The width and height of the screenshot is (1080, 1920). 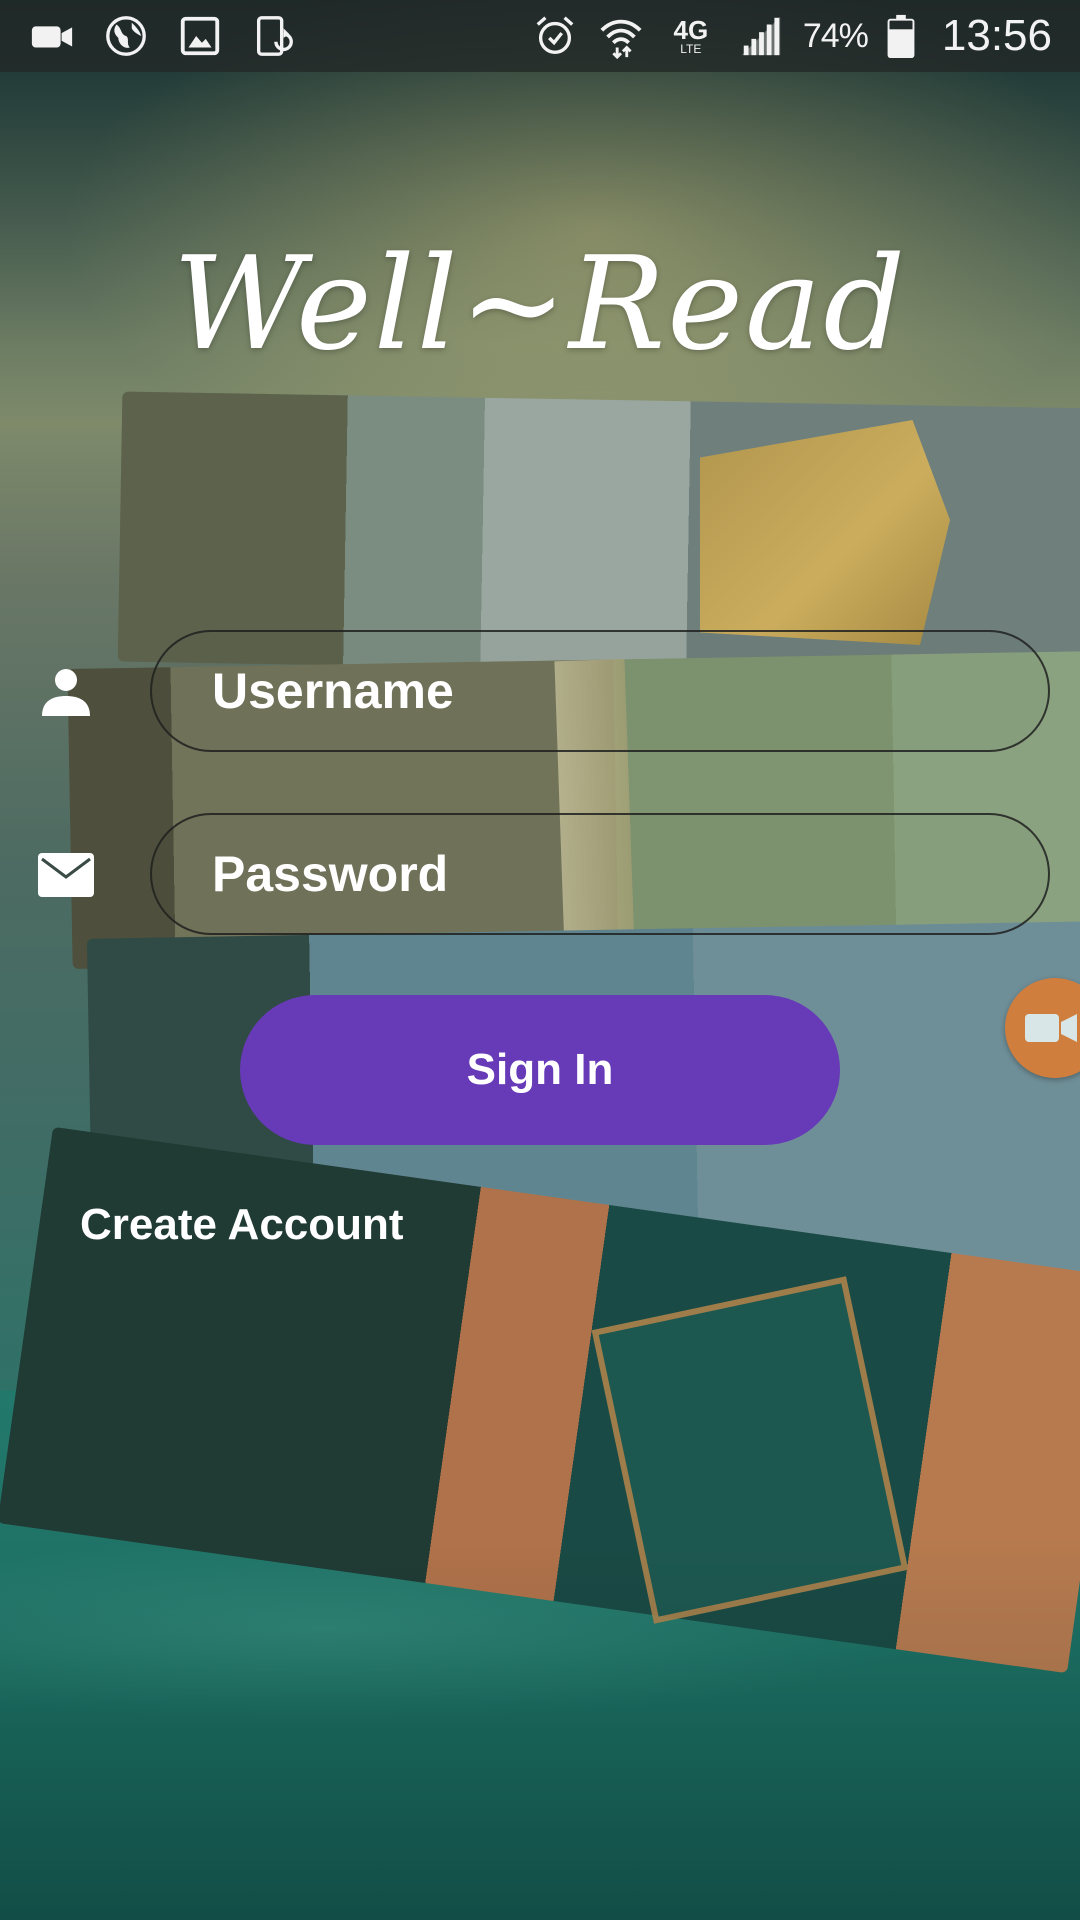 I want to click on globe-icon, so click(x=126, y=36).